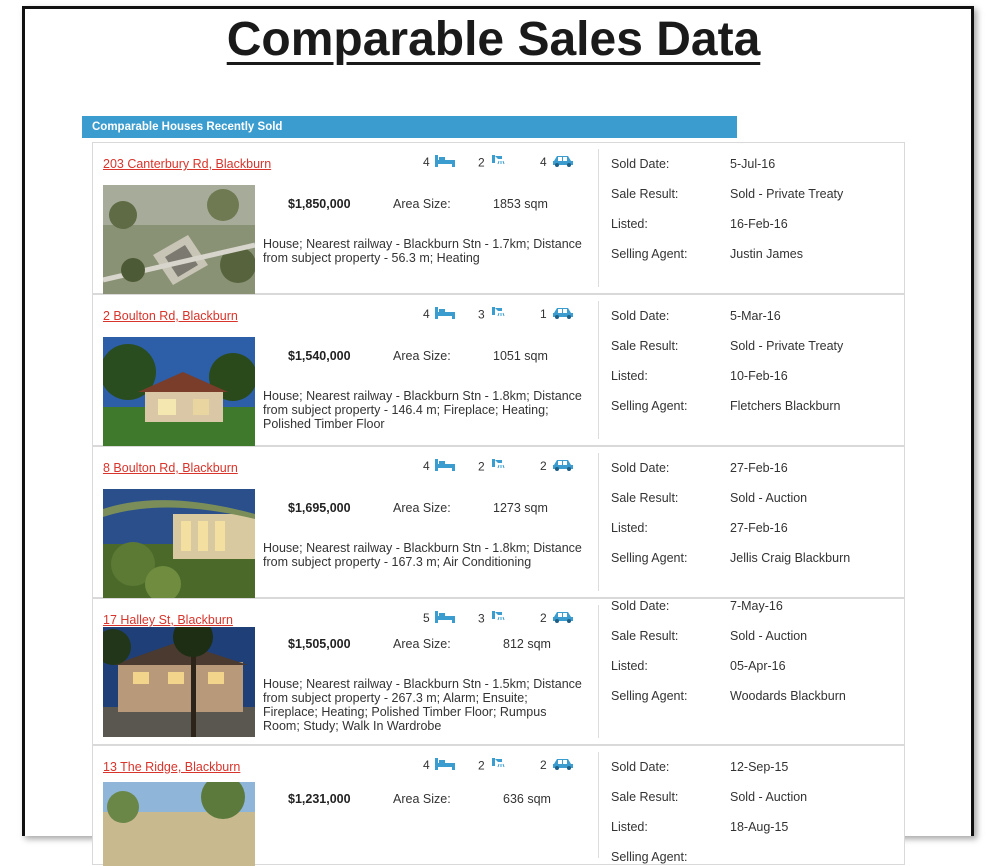  What do you see at coordinates (758, 666) in the screenshot?
I see `listed-date-value: 05-Apr-16` at bounding box center [758, 666].